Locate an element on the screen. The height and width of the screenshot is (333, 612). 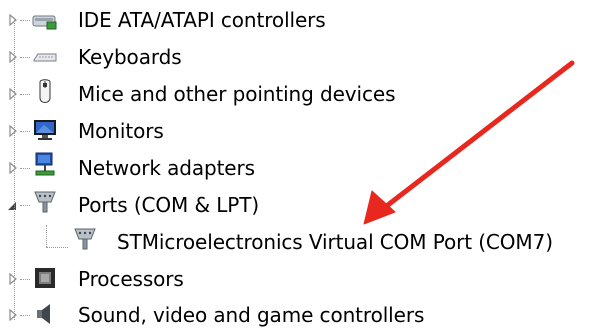
tree-item-label: Keyboards is located at coordinates (130, 57).